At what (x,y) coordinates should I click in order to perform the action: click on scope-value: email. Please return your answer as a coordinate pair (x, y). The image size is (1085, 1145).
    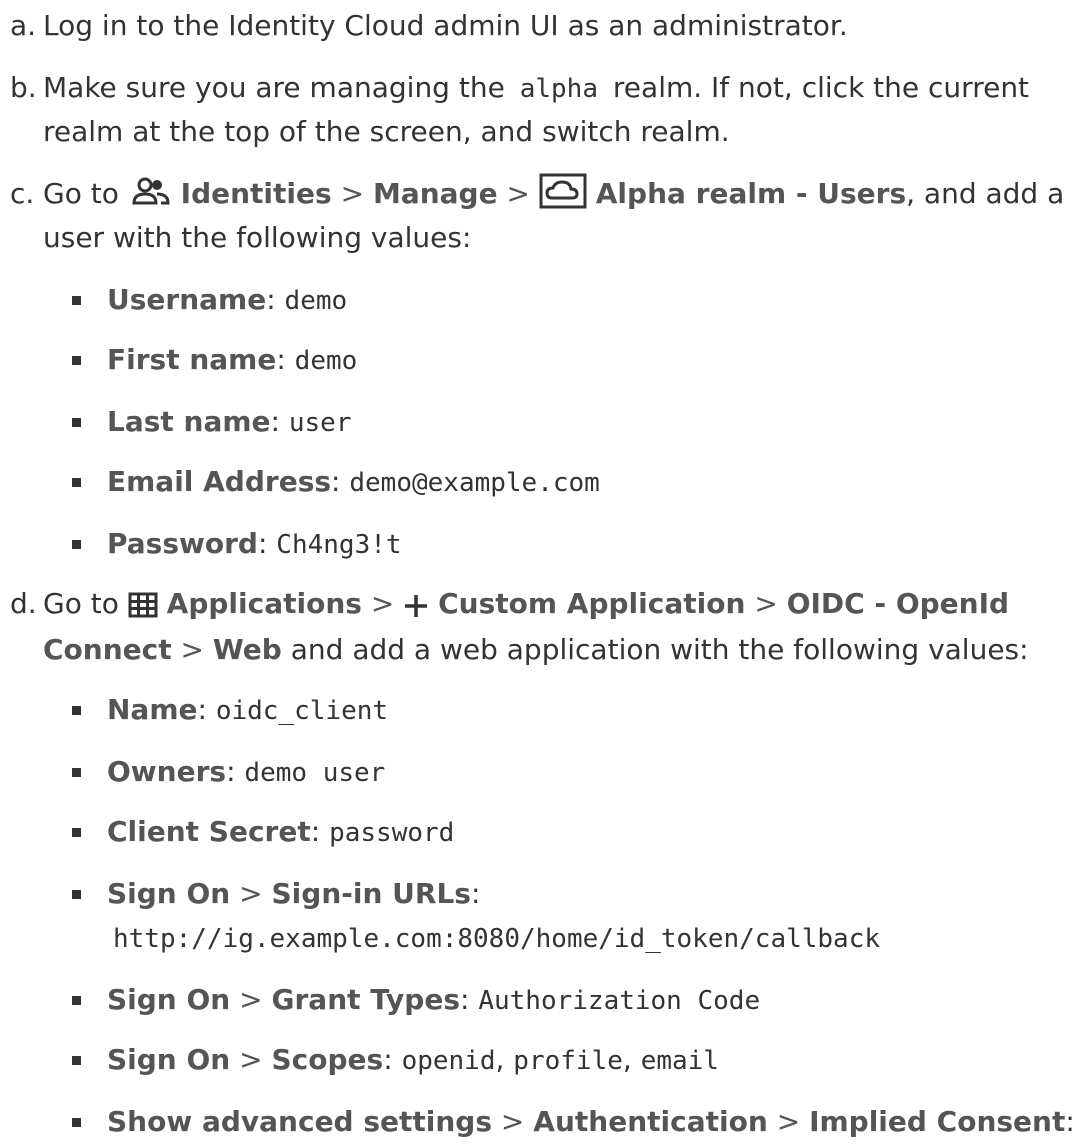
    Looking at the image, I should click on (679, 1061).